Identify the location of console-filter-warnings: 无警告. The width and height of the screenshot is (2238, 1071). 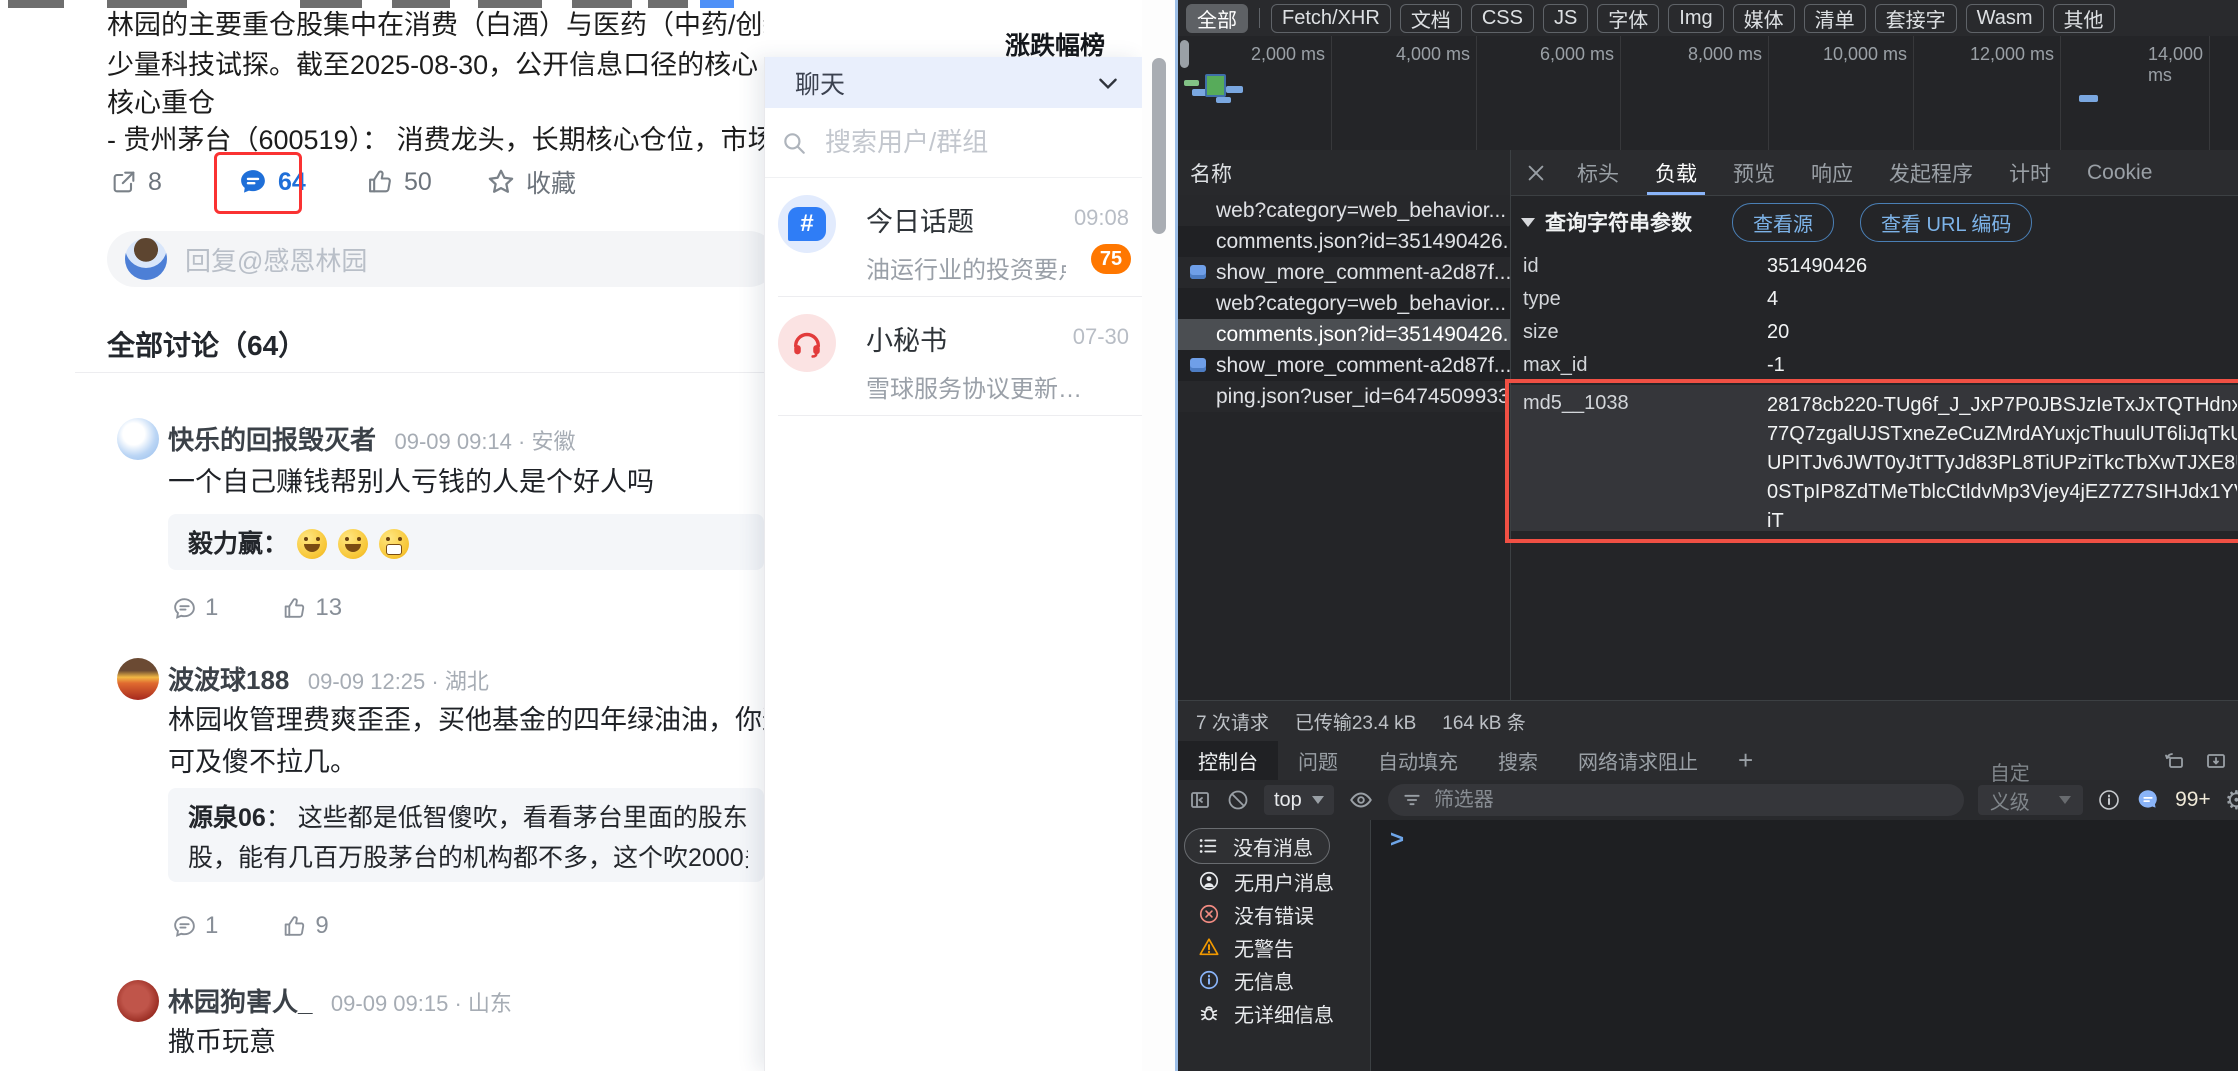
(1246, 947).